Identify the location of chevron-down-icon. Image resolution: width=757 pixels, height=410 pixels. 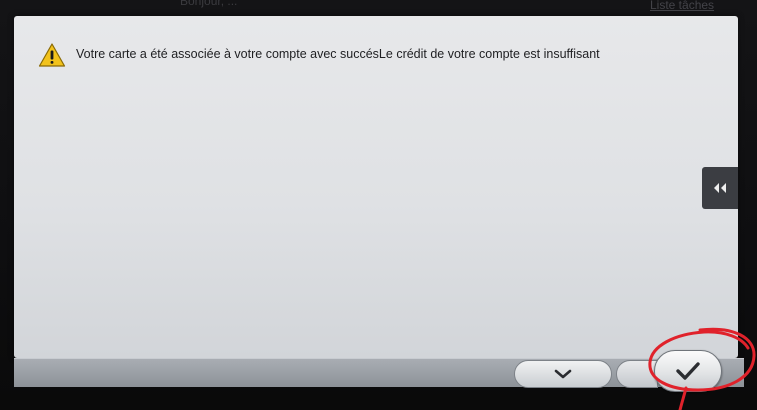
(563, 374).